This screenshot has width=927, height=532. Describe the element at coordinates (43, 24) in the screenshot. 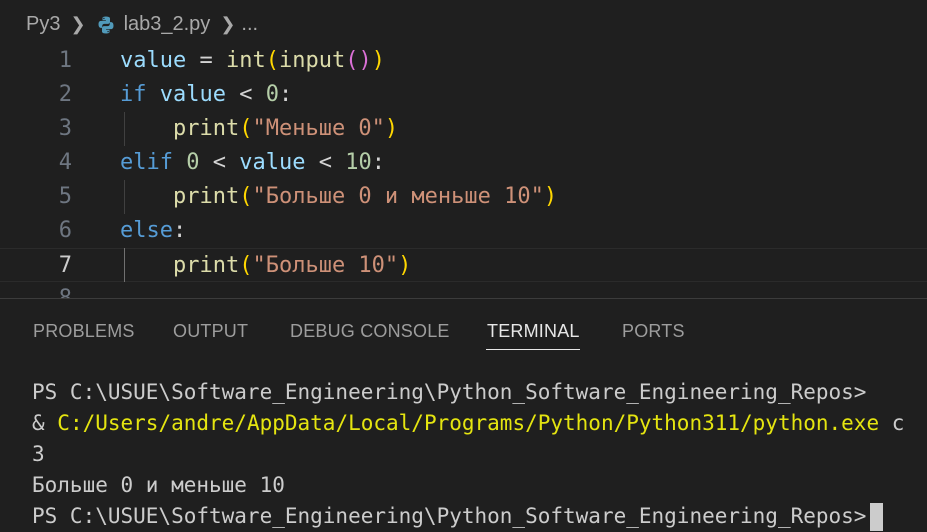

I see `breadcrumb-folder: Py3` at that location.